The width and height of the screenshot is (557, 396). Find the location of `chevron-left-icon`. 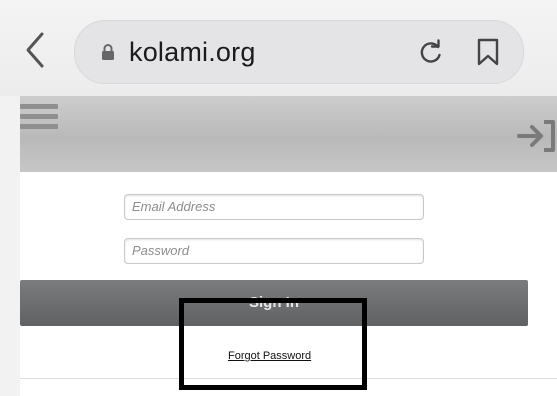

chevron-left-icon is located at coordinates (35, 50).